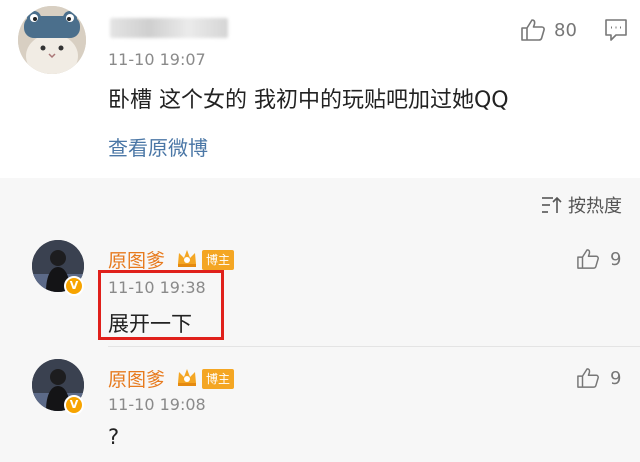 This screenshot has height=462, width=640. What do you see at coordinates (320, 202) in the screenshot?
I see `sort-bar: 按热度` at bounding box center [320, 202].